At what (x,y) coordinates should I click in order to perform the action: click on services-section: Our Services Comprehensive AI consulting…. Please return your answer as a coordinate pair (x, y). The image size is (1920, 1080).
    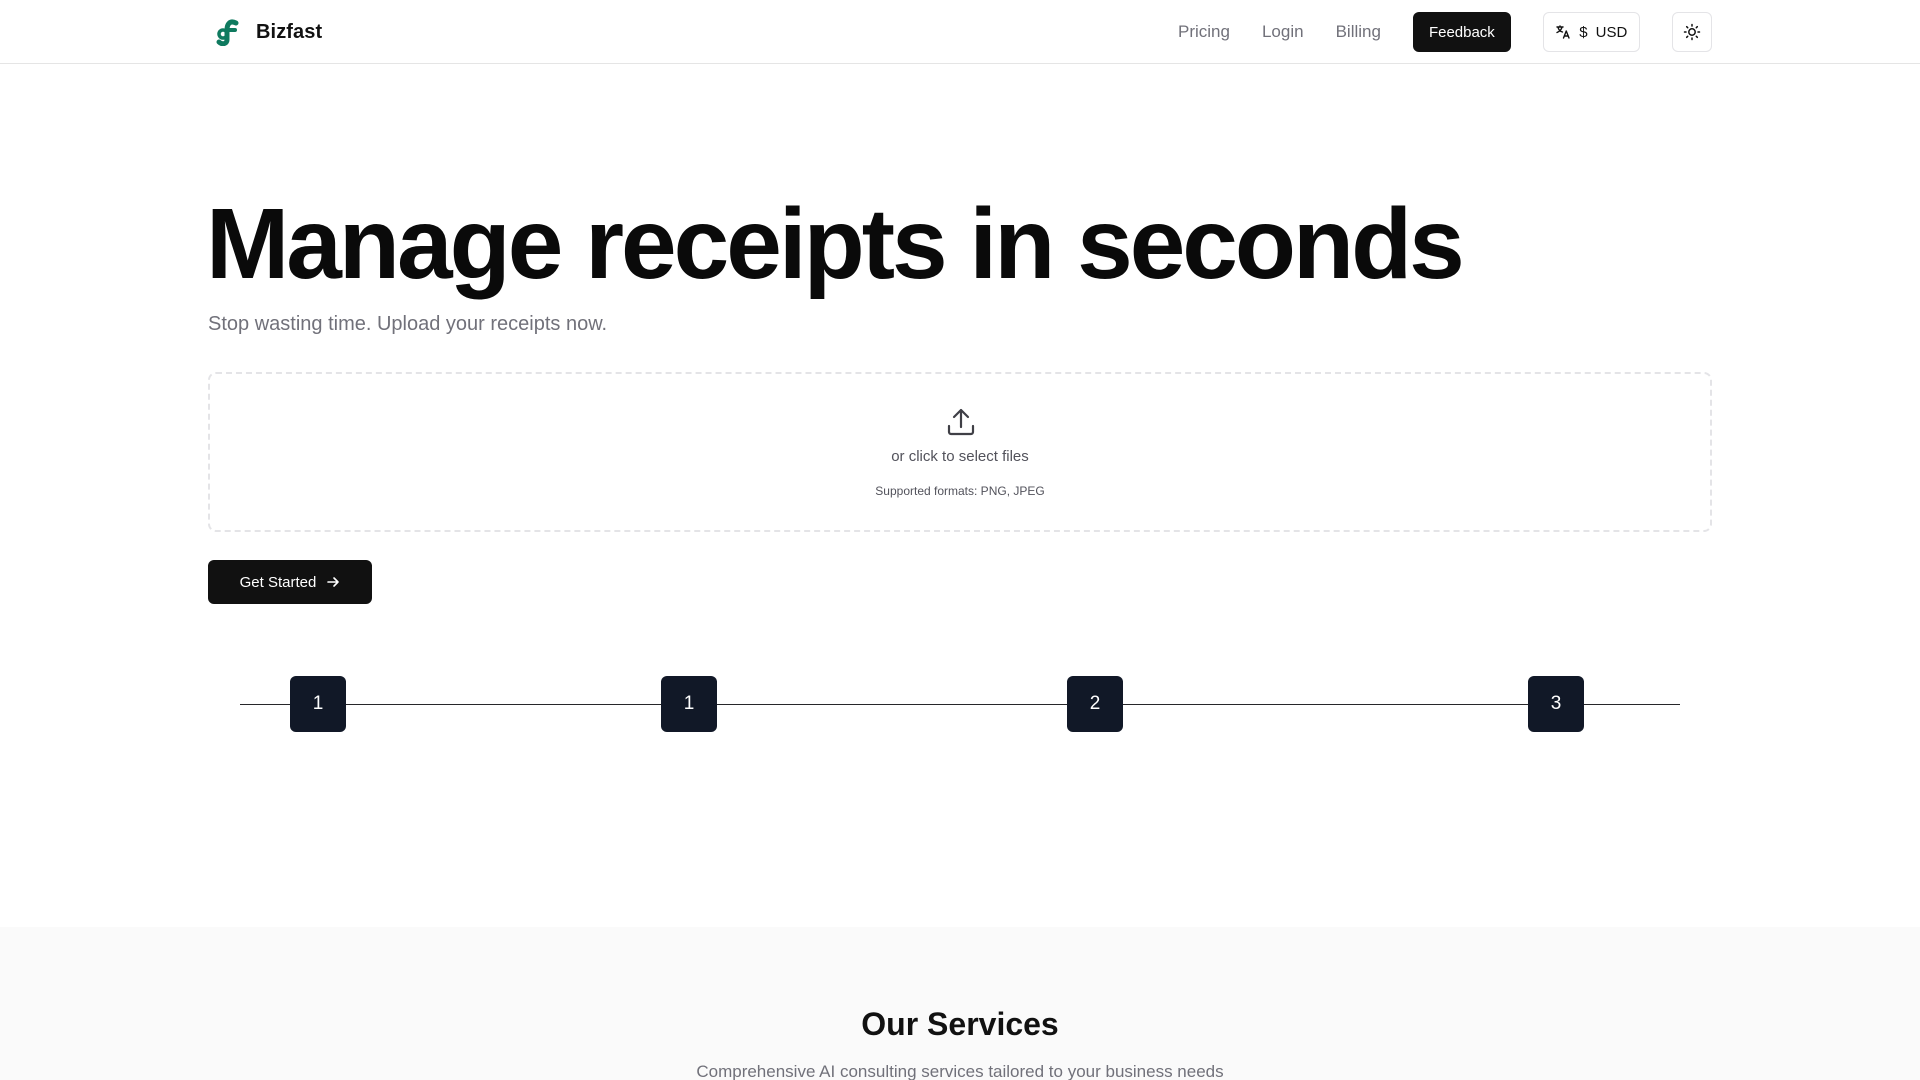
    Looking at the image, I should click on (960, 1003).